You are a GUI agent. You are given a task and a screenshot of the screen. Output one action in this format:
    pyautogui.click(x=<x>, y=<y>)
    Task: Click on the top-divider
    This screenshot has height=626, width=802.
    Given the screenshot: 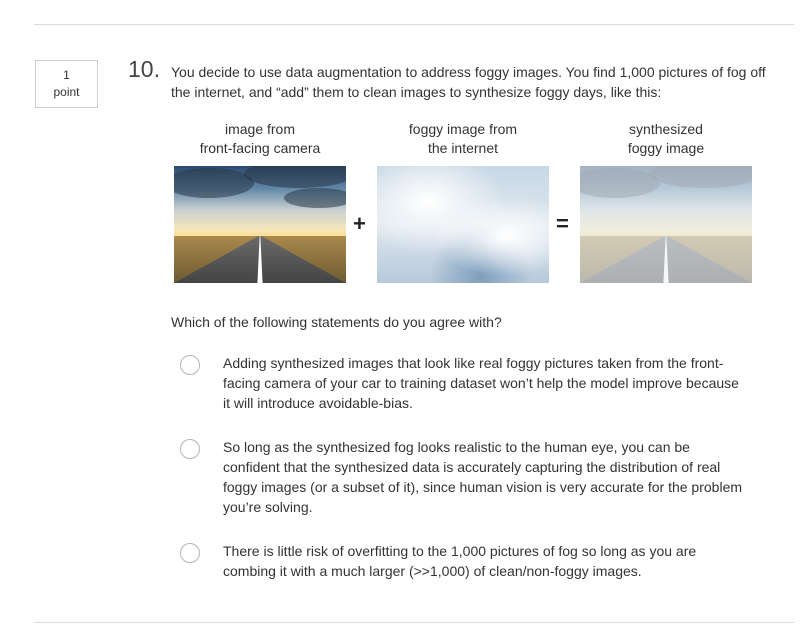 What is the action you would take?
    pyautogui.click(x=414, y=24)
    